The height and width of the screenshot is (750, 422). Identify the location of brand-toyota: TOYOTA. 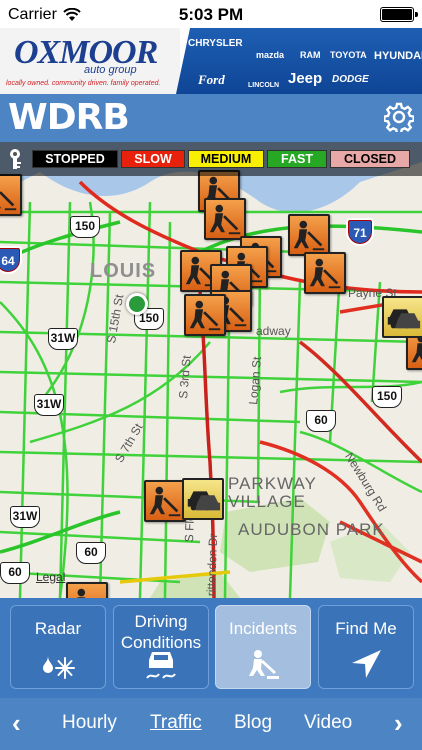
(348, 55).